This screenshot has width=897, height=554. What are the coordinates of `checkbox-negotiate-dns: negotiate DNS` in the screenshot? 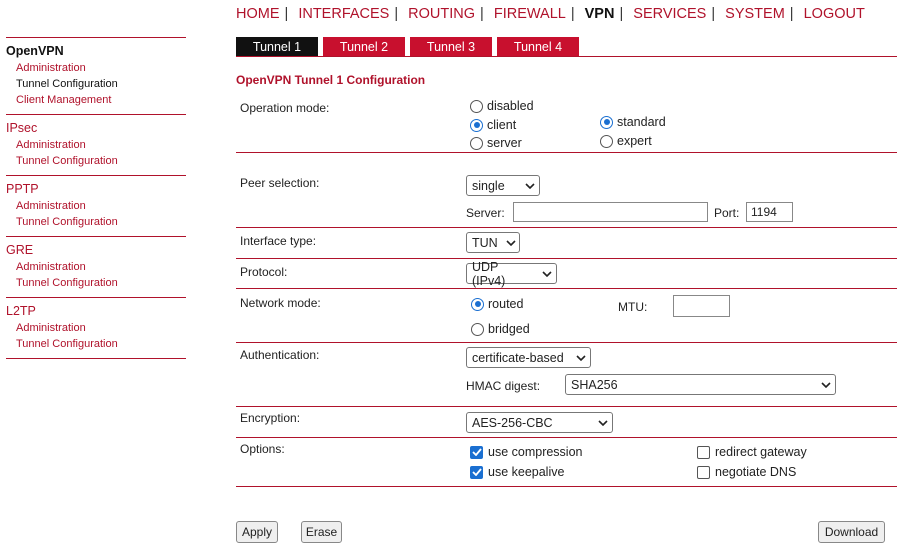 It's located at (746, 472).